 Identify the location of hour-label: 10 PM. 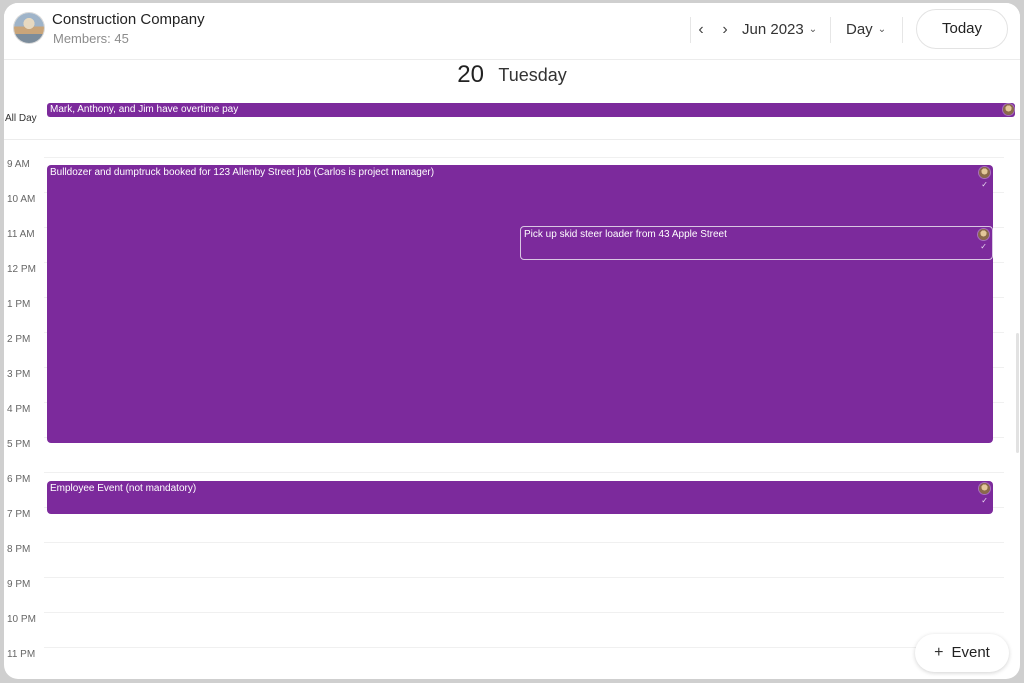
(21, 619).